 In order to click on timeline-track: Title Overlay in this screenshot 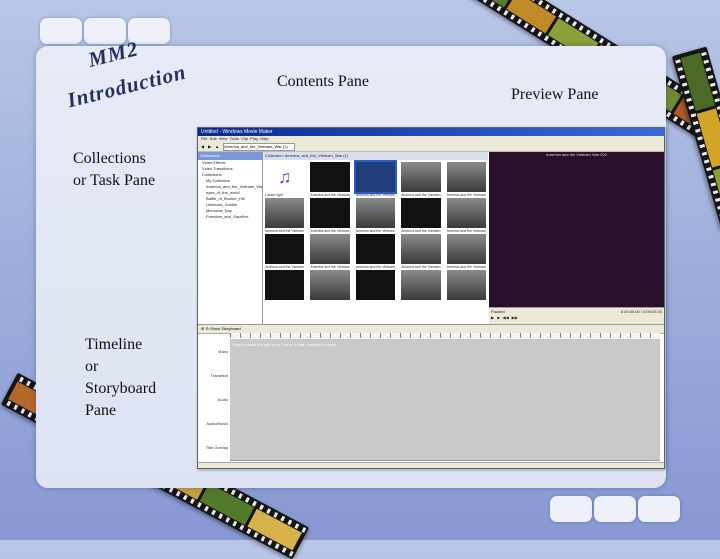, I will do `click(431, 448)`.